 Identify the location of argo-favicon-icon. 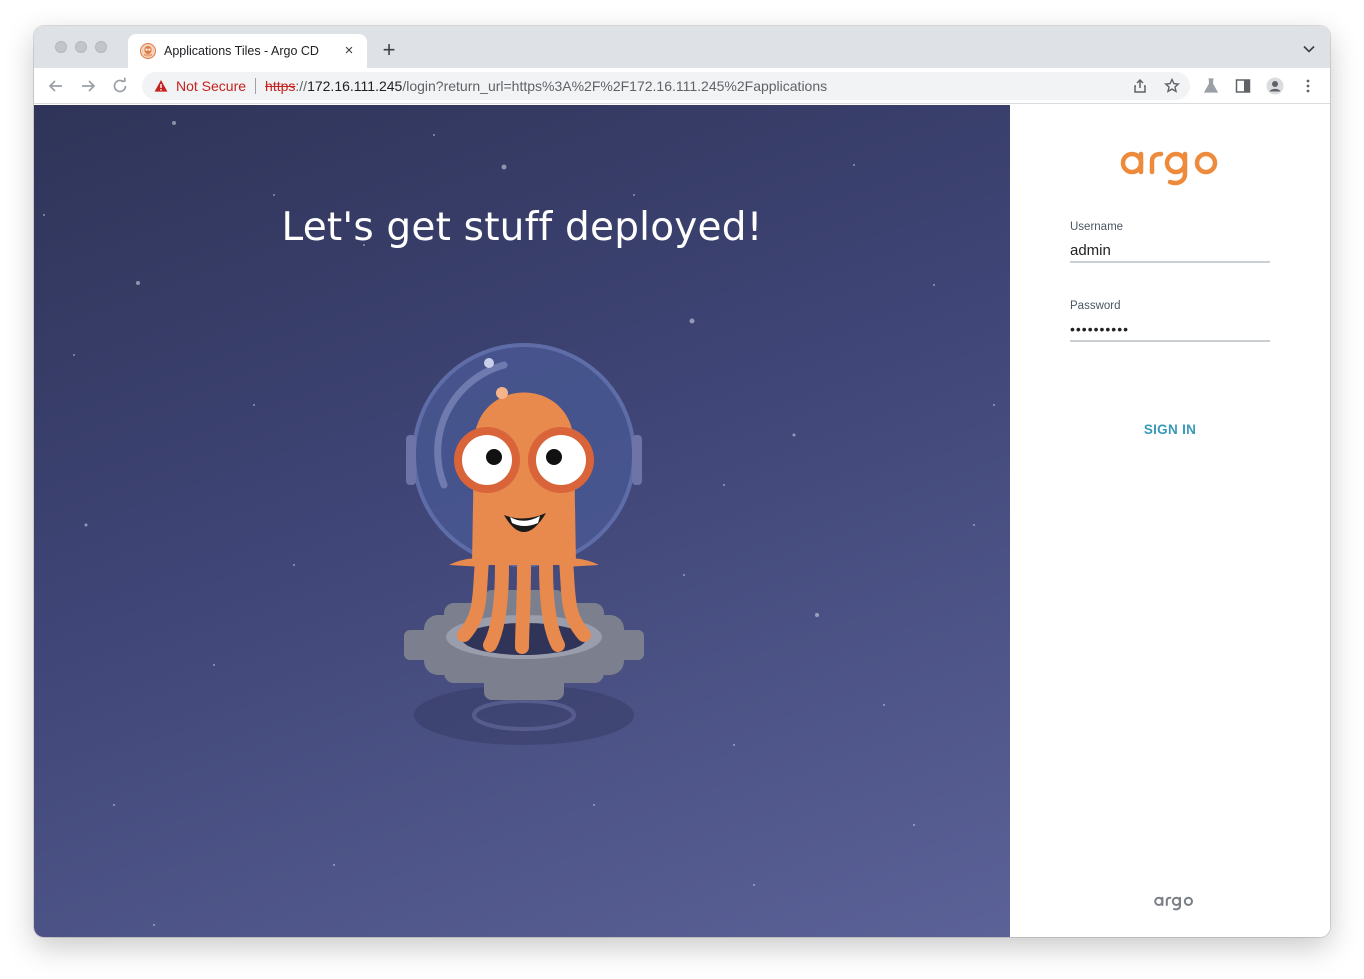
(148, 51).